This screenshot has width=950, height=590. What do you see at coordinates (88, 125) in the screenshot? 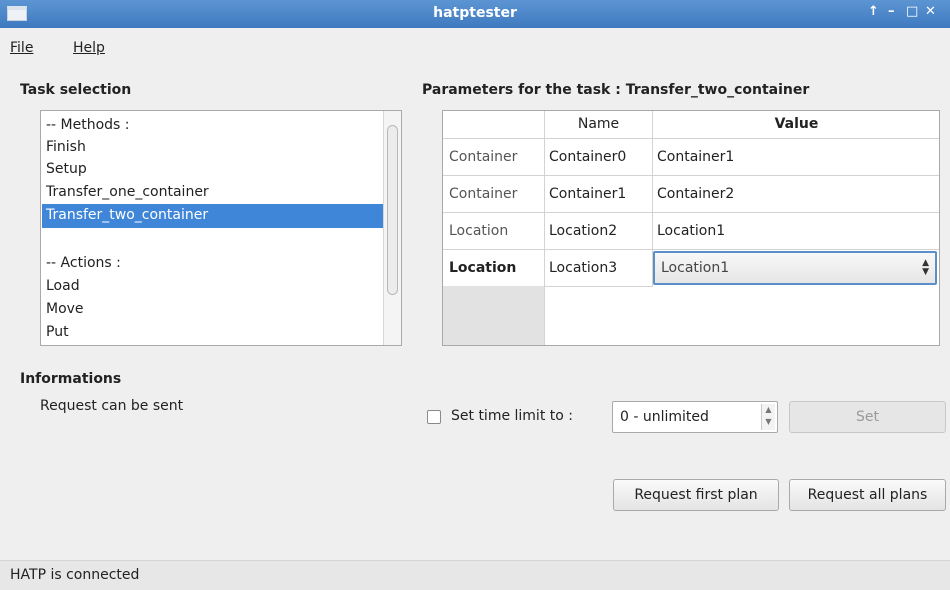
I see `list-item: -- Methods :` at bounding box center [88, 125].